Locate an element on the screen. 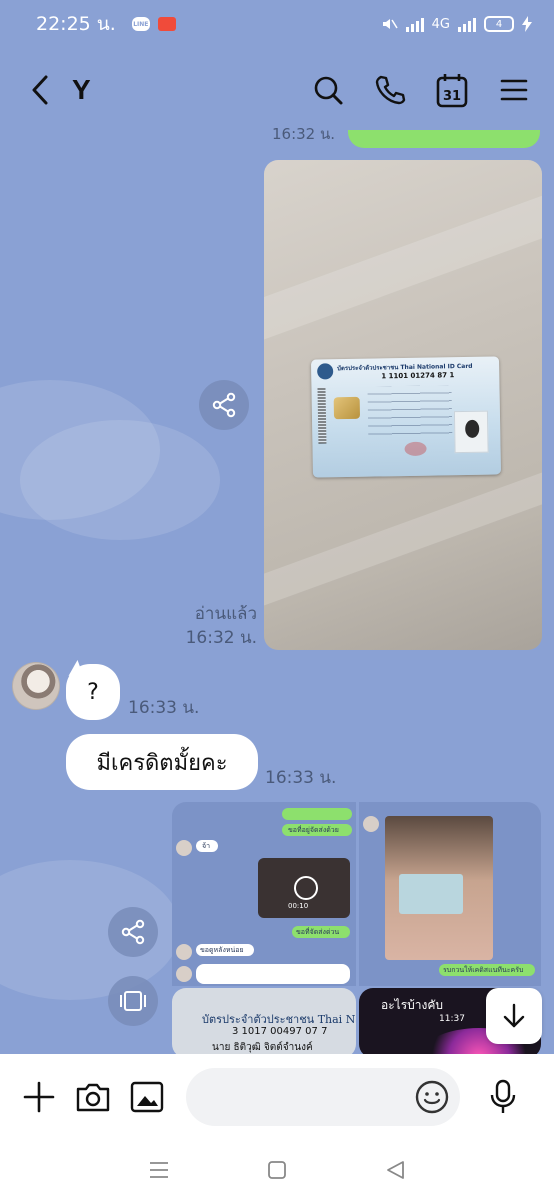  id-card-in-wallet is located at coordinates (431, 894).